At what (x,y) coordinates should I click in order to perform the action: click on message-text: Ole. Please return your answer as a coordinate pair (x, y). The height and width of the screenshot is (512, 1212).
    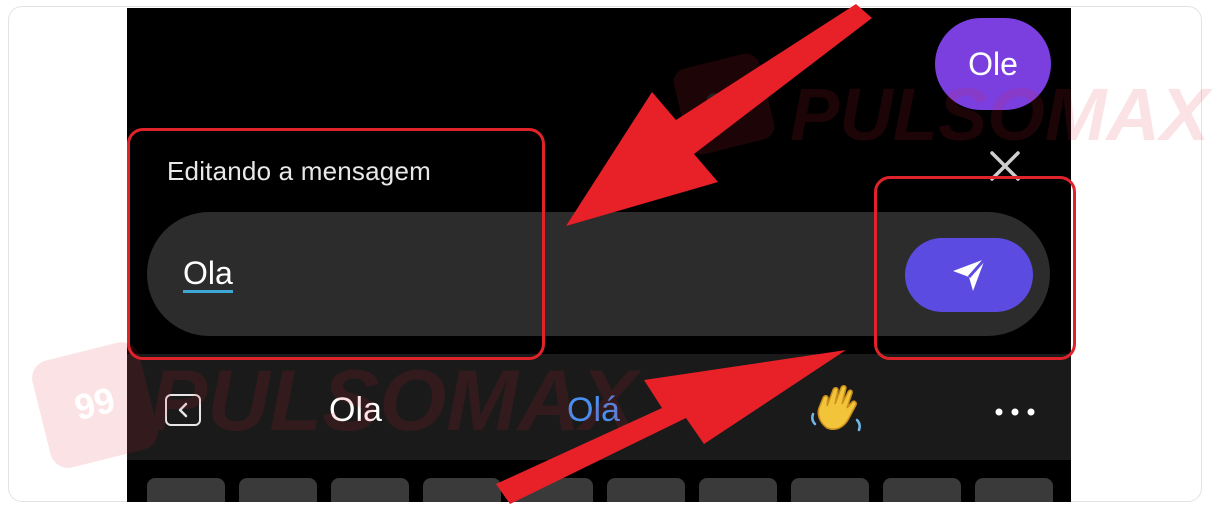
    Looking at the image, I should click on (993, 63).